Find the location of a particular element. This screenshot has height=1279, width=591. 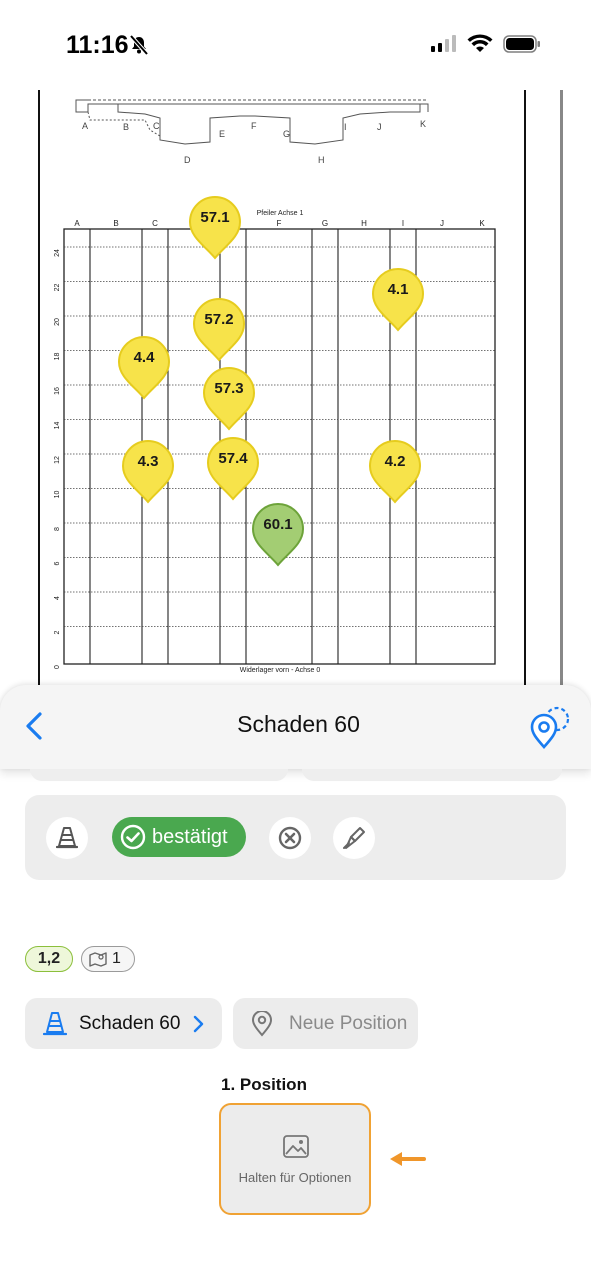

scale-badge: 1,2 is located at coordinates (49, 959).